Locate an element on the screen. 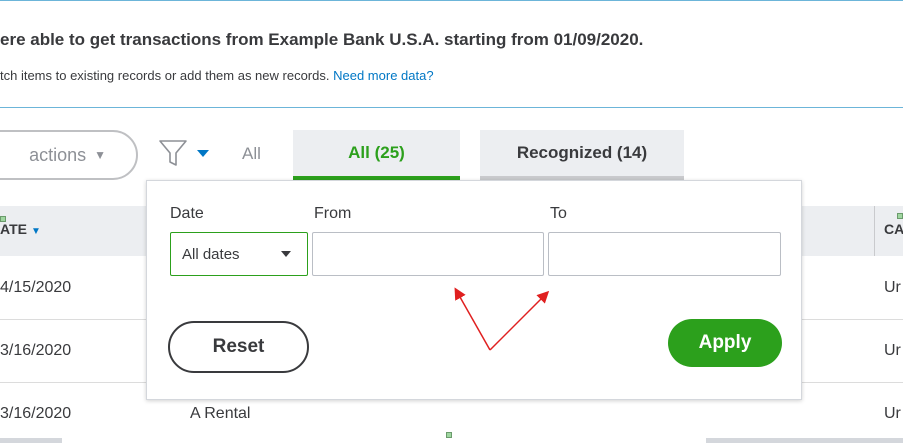  chevron-down-icon is located at coordinates (286, 254).